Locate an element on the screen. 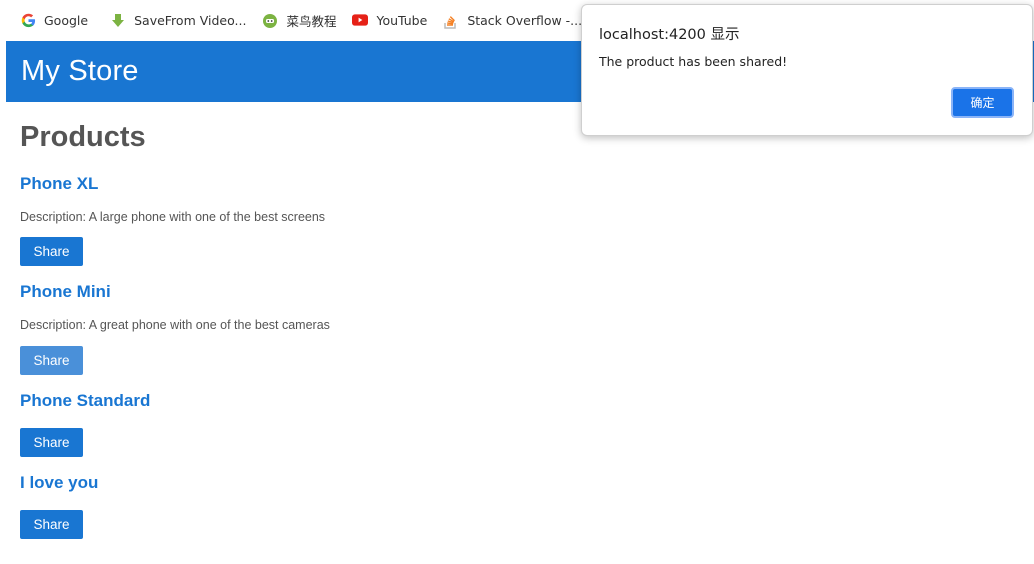  runoob-icon is located at coordinates (270, 21).